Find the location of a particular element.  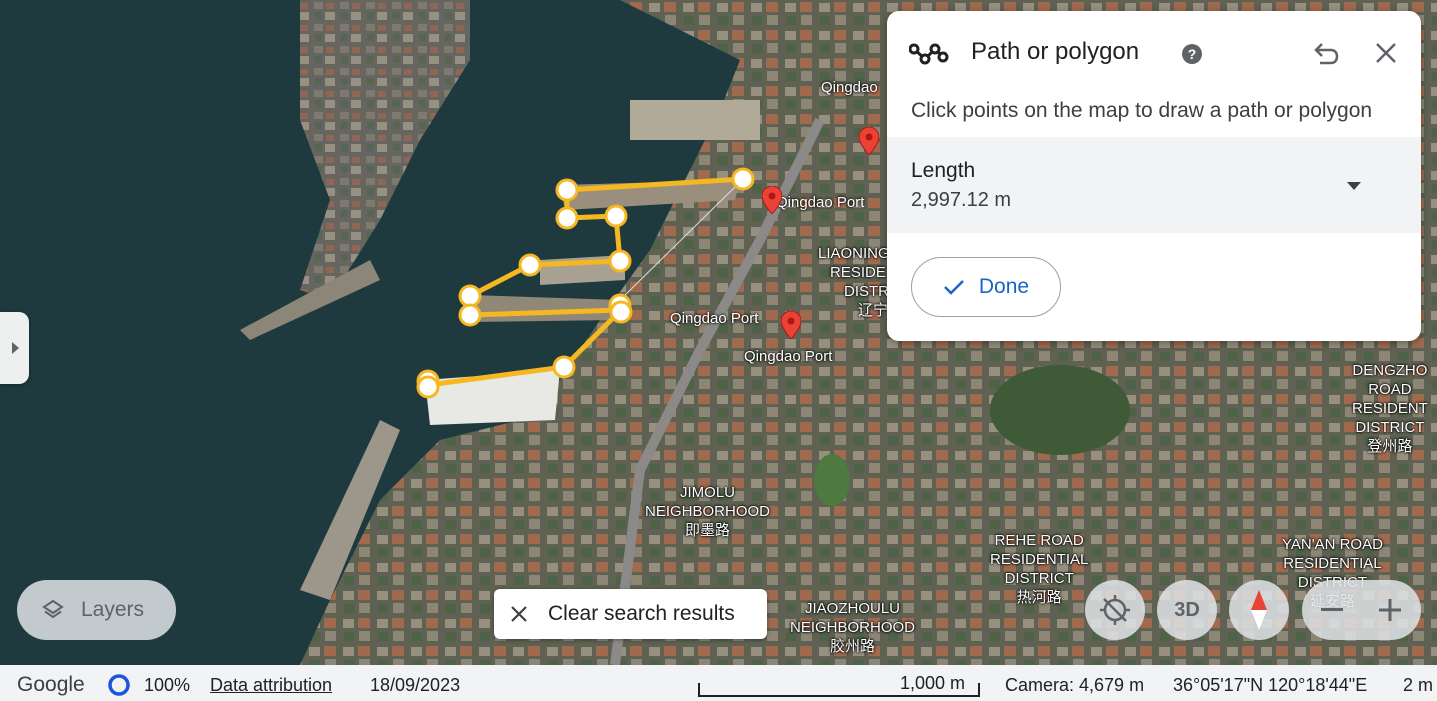

help-icon: ? is located at coordinates (1192, 54).